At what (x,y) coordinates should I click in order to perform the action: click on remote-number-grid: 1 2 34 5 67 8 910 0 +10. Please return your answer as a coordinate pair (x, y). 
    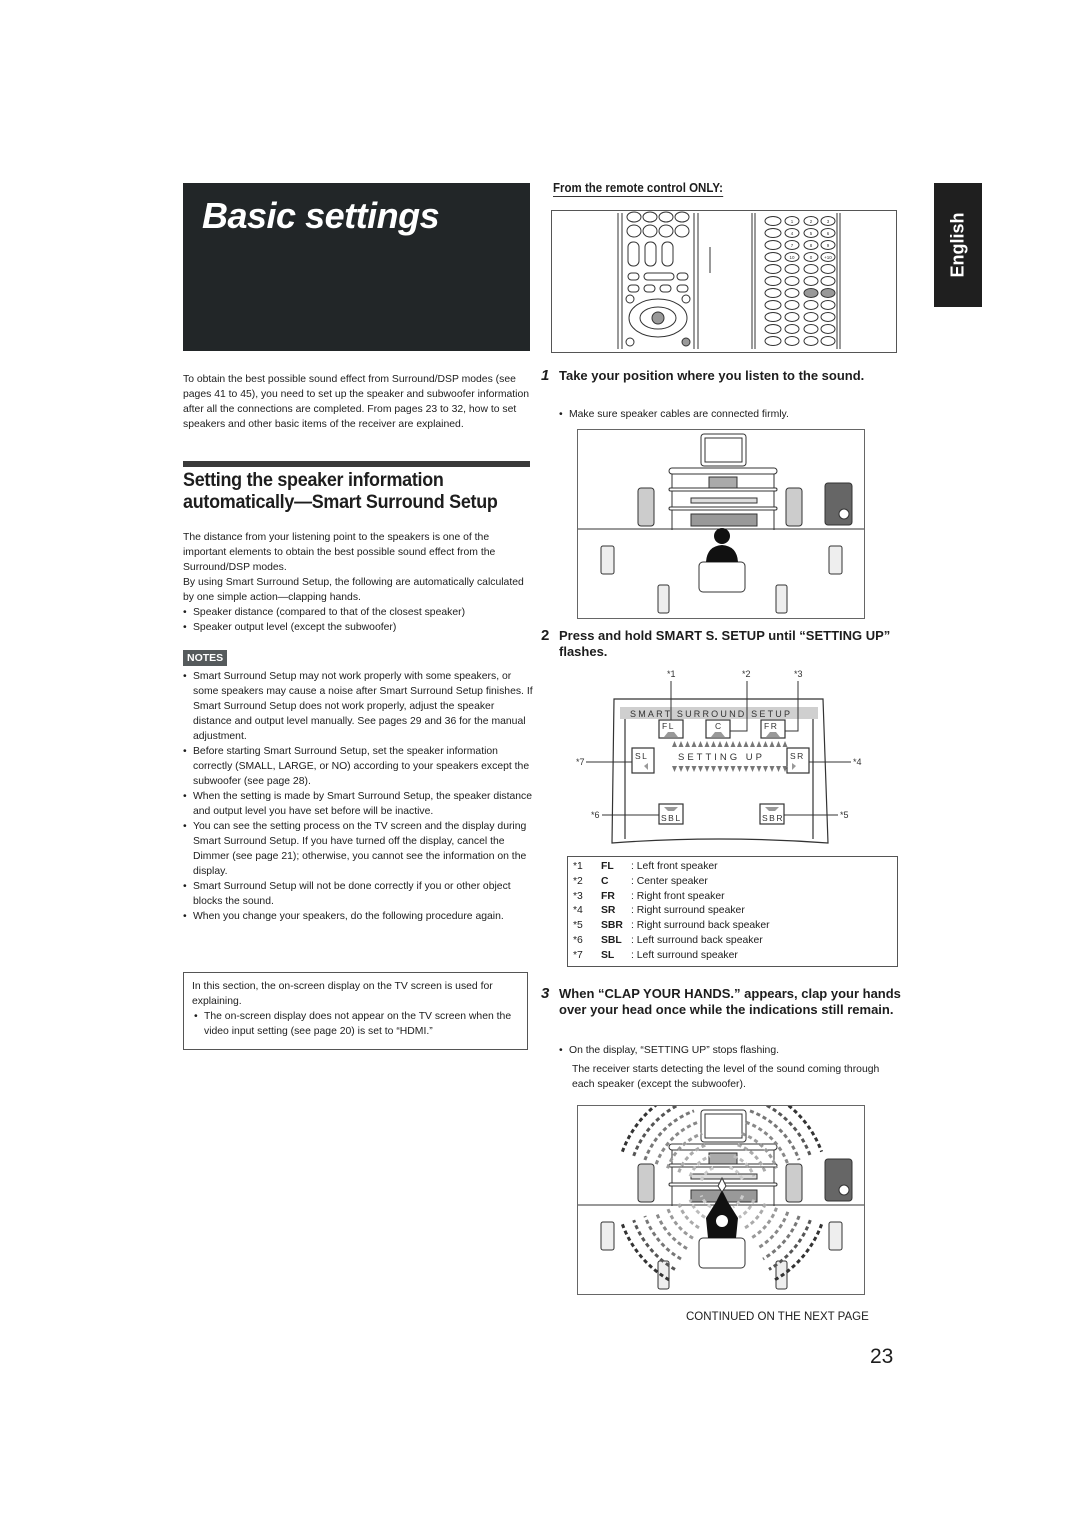
    Looking at the image, I should click on (800, 281).